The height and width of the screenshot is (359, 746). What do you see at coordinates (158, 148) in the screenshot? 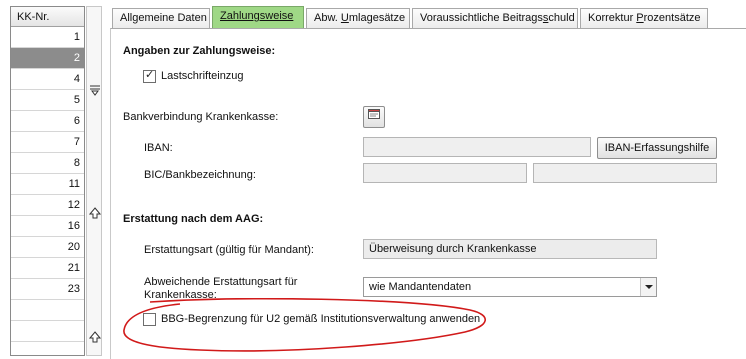
I see `iban-label: IBAN:` at bounding box center [158, 148].